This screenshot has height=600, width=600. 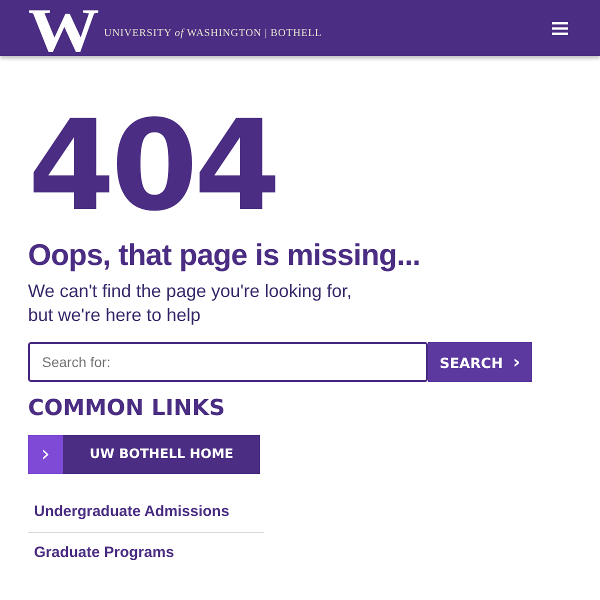 What do you see at coordinates (64, 31) in the screenshot?
I see `logo-letter: W` at bounding box center [64, 31].